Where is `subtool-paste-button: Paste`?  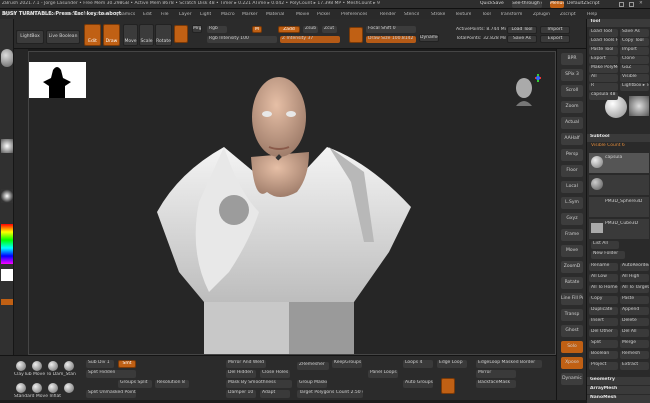
subtool-paste-button: Paste is located at coordinates (634, 300).